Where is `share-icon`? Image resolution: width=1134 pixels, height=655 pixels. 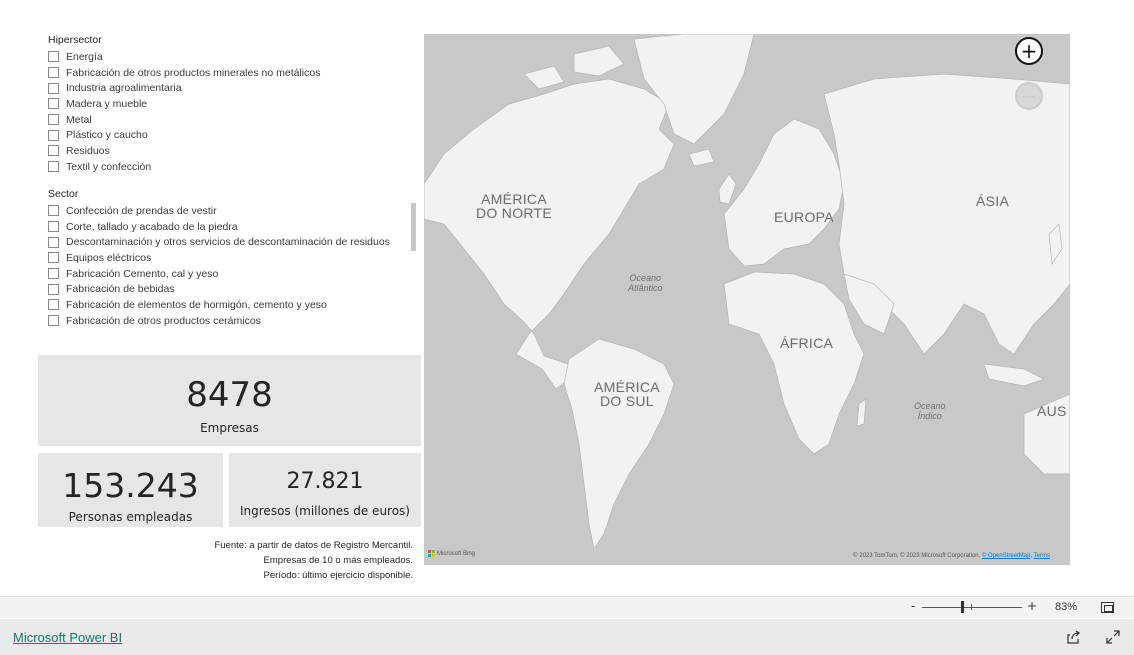 share-icon is located at coordinates (1074, 637).